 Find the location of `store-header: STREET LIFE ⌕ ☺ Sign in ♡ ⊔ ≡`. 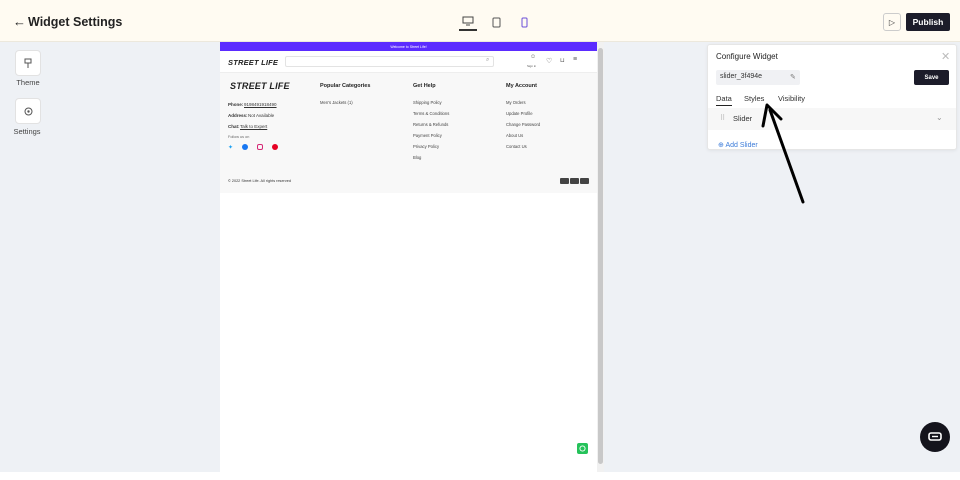

store-header: STREET LIFE ⌕ ☺ Sign in ♡ ⊔ ≡ is located at coordinates (408, 62).